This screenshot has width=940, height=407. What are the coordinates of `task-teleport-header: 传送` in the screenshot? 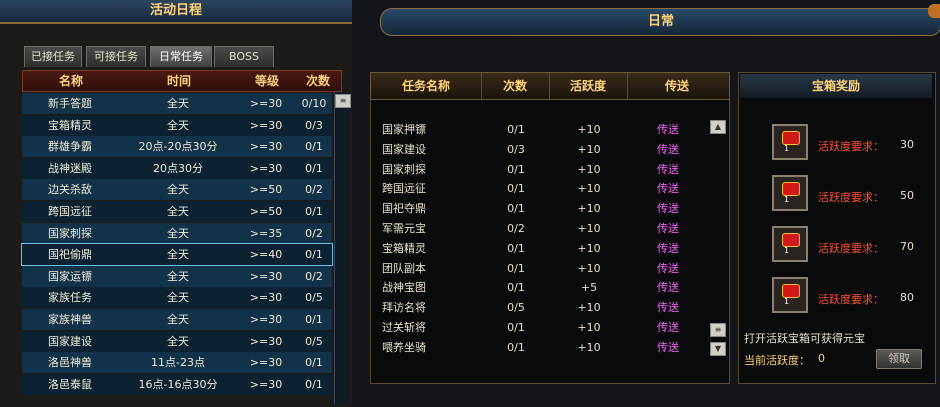 It's located at (676, 86).